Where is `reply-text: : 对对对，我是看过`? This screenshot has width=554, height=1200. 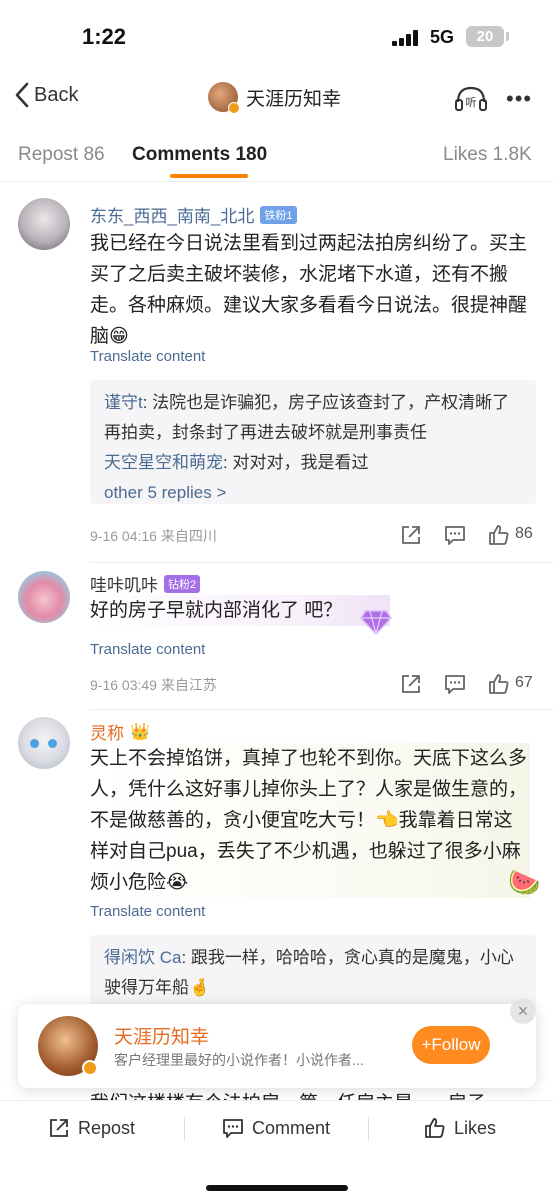 reply-text: : 对对对，我是看过 is located at coordinates (296, 462).